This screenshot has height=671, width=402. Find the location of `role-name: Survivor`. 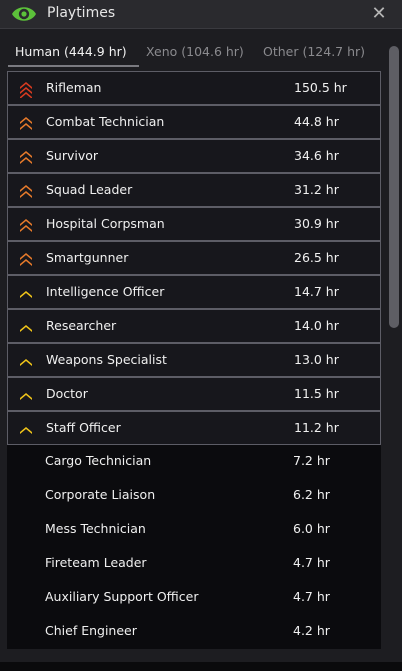

role-name: Survivor is located at coordinates (72, 155).